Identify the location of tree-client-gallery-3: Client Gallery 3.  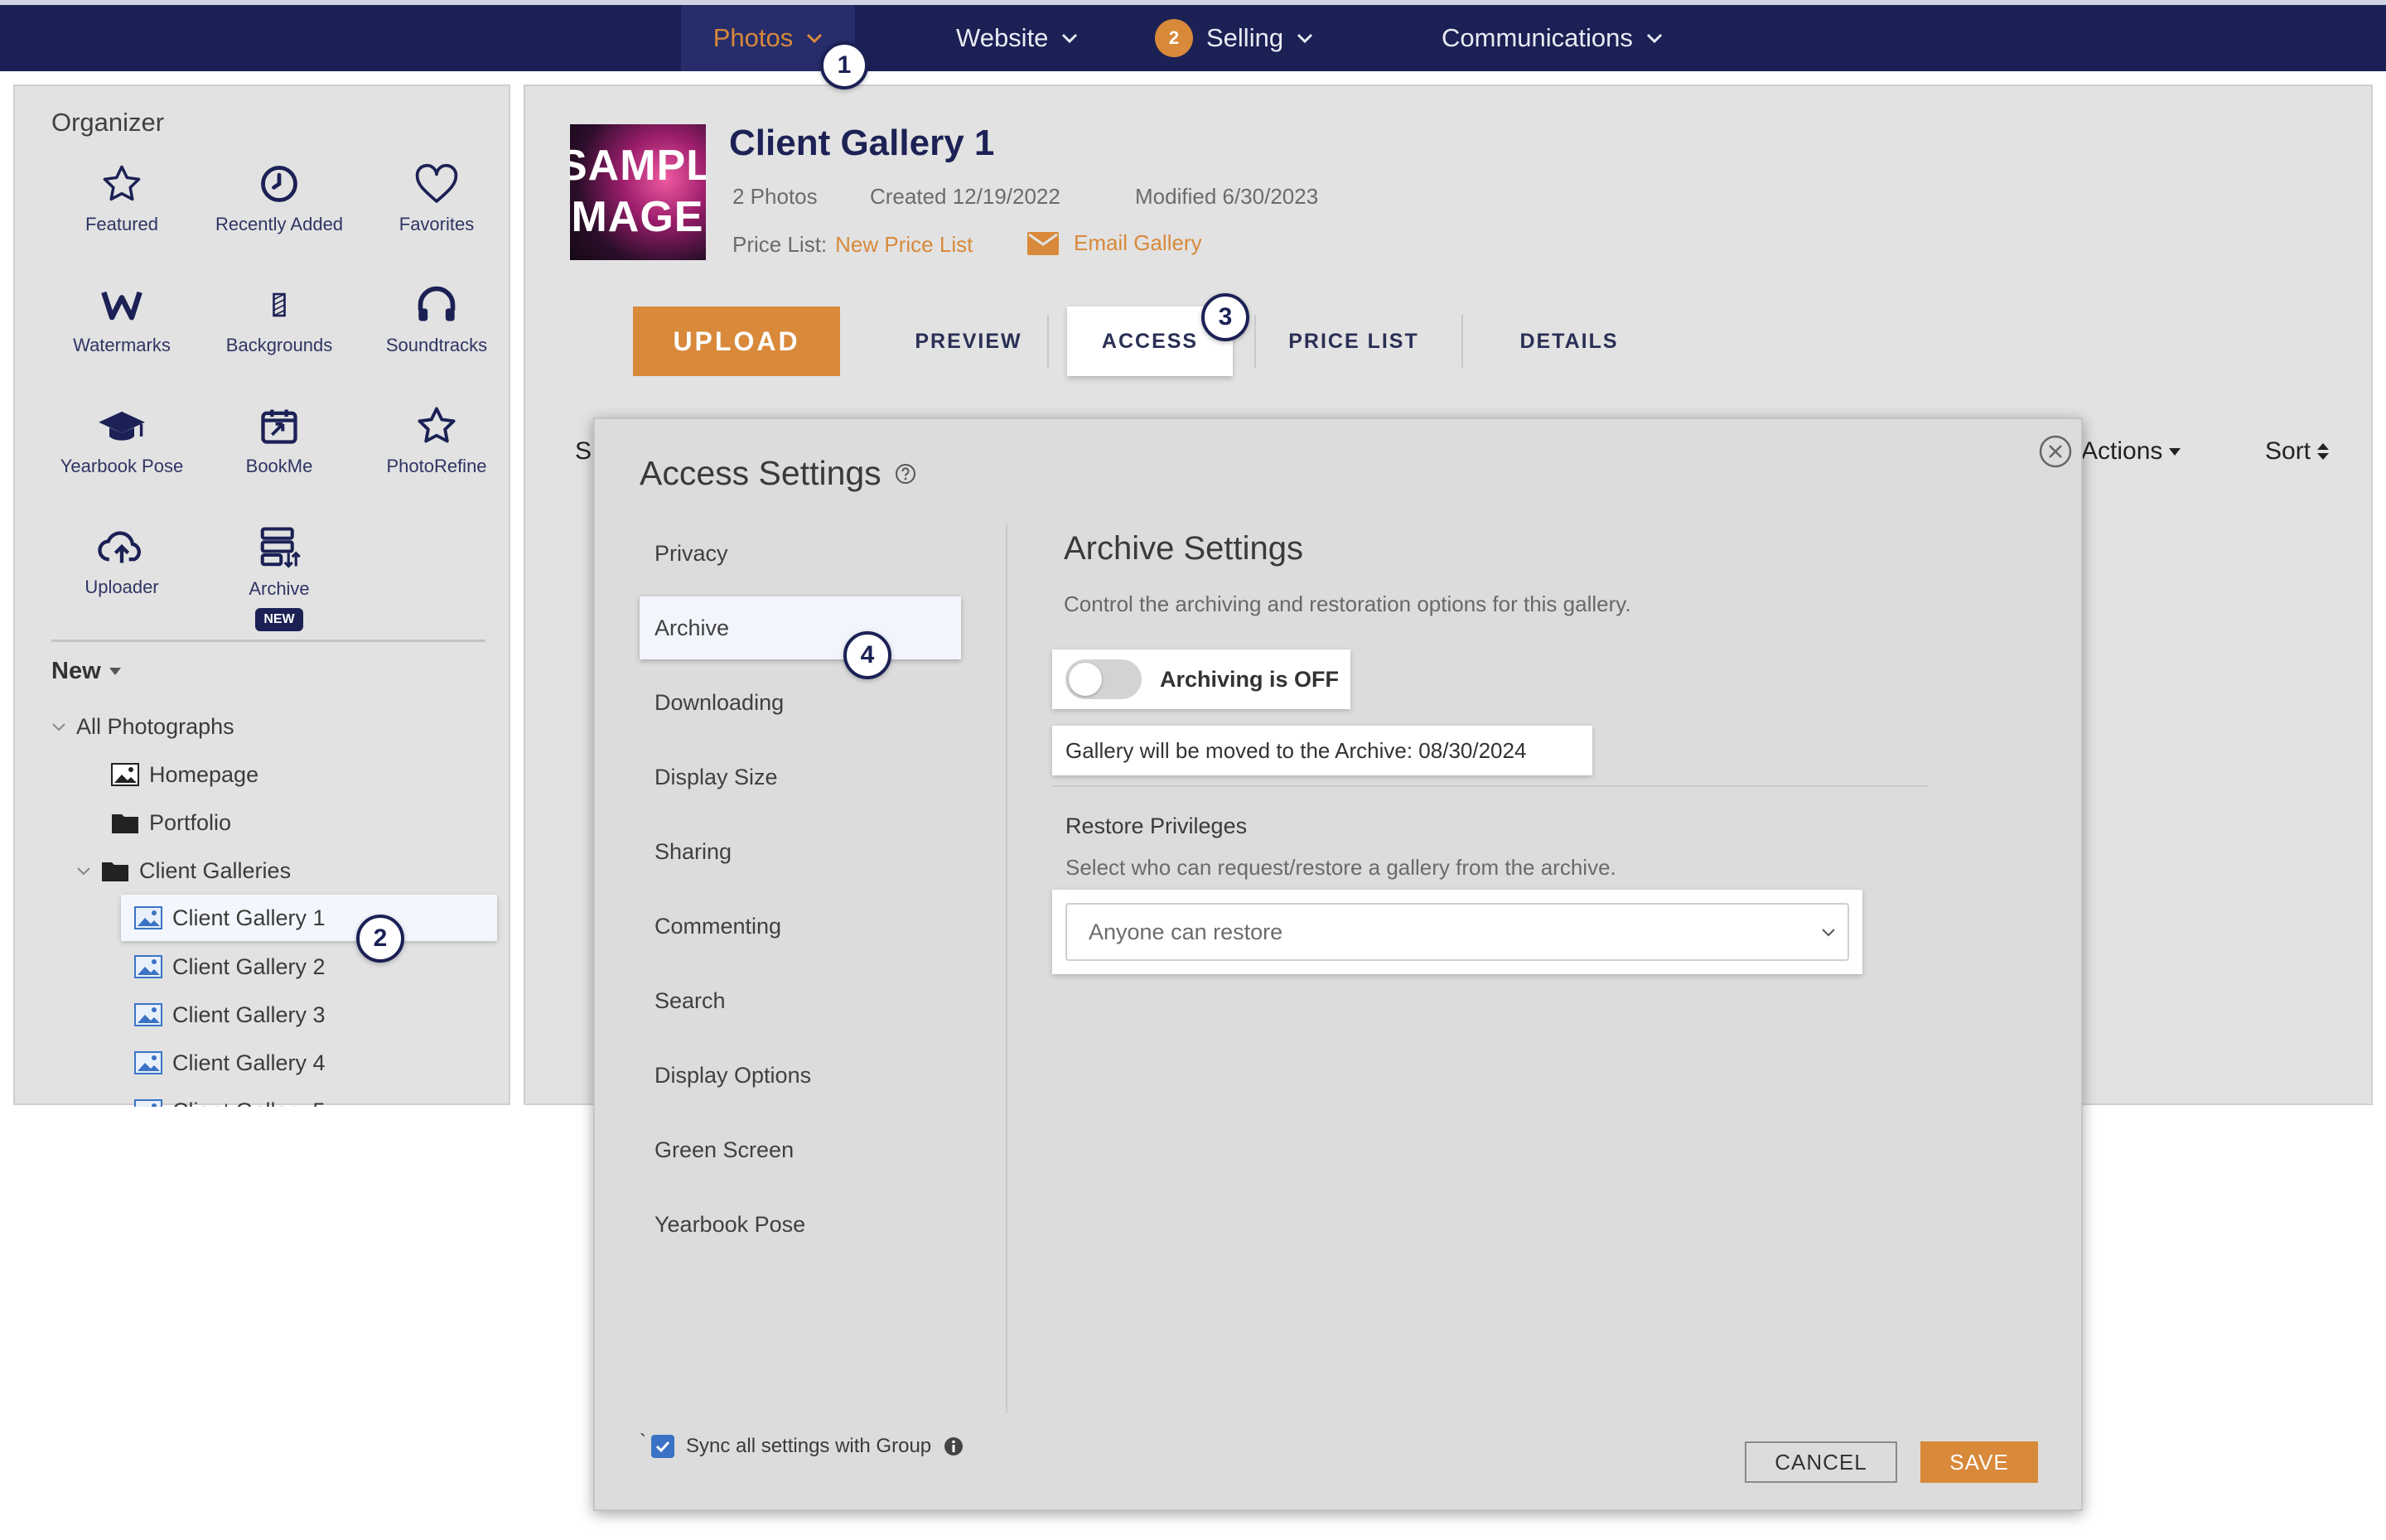
(230, 1015).